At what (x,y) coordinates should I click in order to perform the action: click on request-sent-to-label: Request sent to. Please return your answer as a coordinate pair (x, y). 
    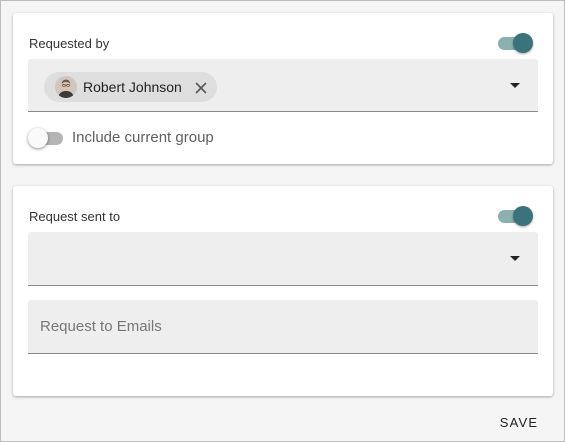
    Looking at the image, I should click on (75, 216).